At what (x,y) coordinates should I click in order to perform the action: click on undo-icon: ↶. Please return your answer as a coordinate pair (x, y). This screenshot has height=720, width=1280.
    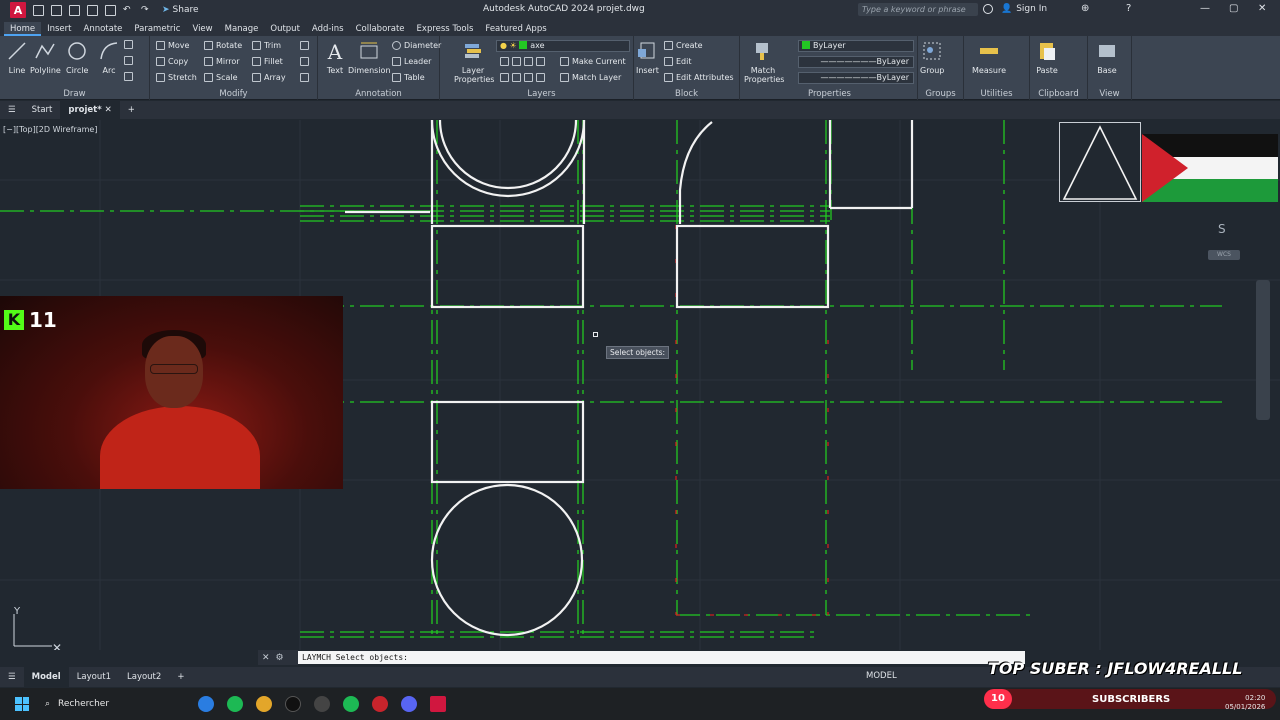
    Looking at the image, I should click on (128, 10).